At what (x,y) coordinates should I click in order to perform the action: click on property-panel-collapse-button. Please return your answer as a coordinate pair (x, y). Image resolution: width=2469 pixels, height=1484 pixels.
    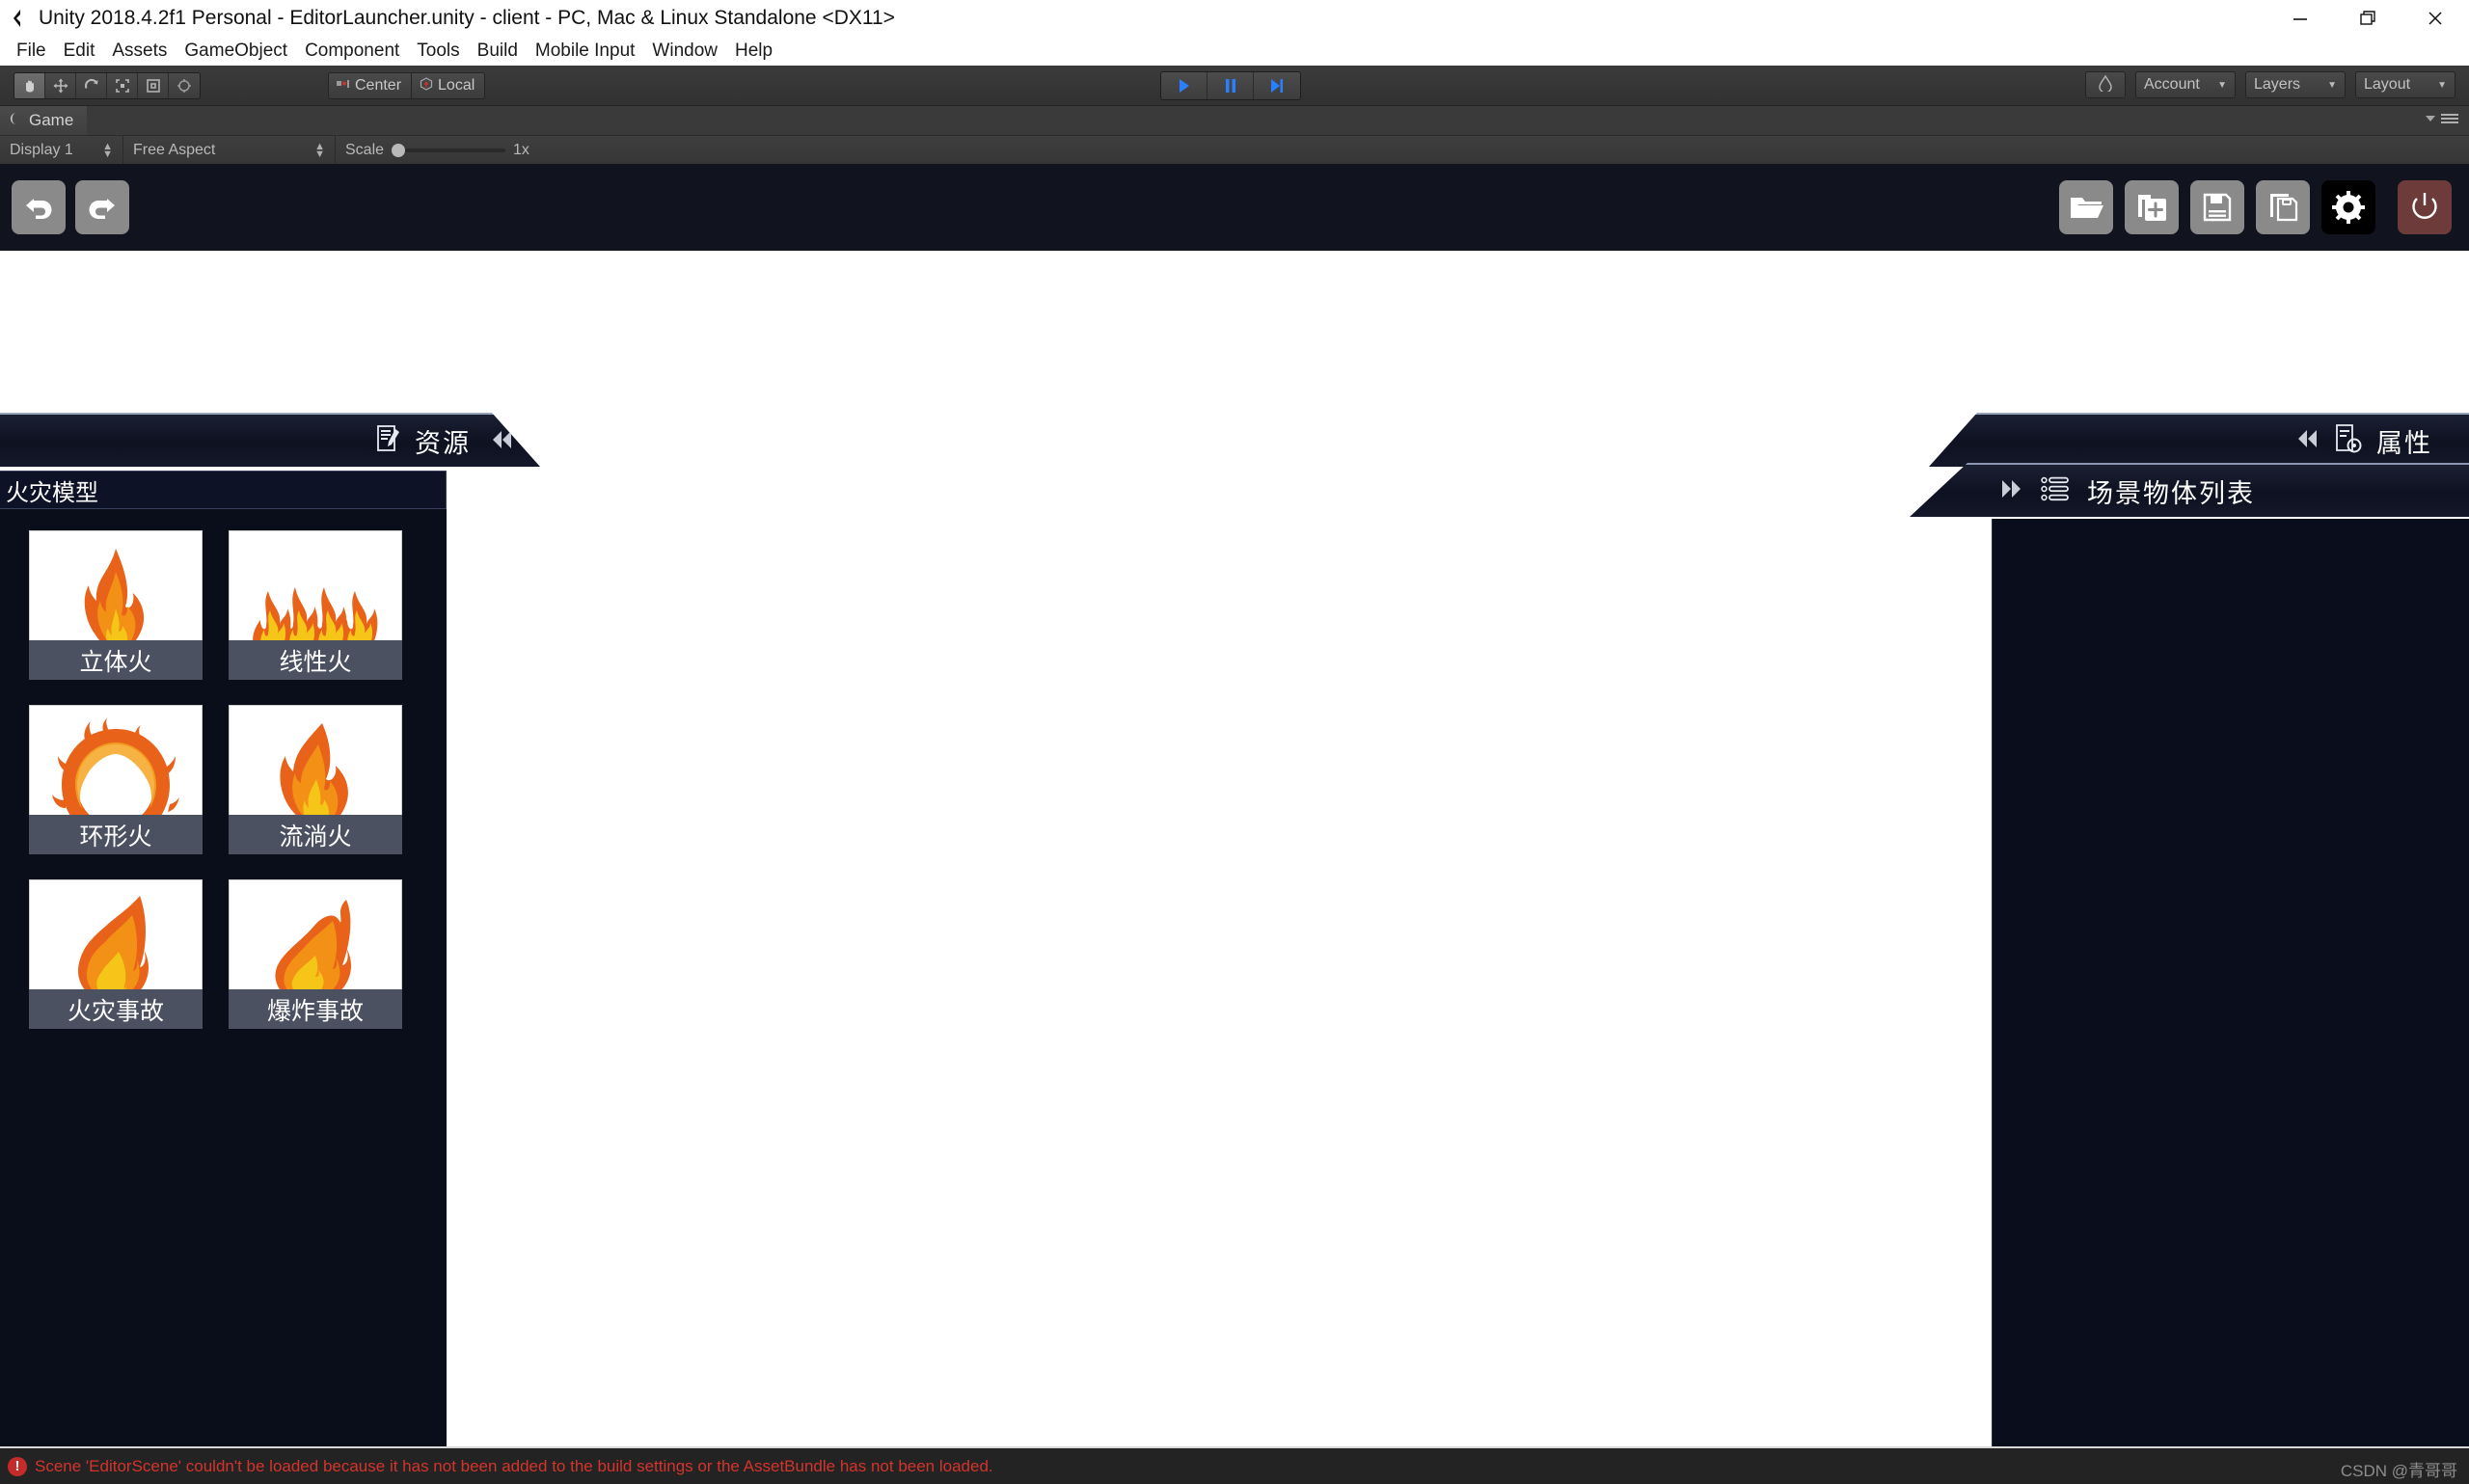
    Looking at the image, I should click on (2307, 441).